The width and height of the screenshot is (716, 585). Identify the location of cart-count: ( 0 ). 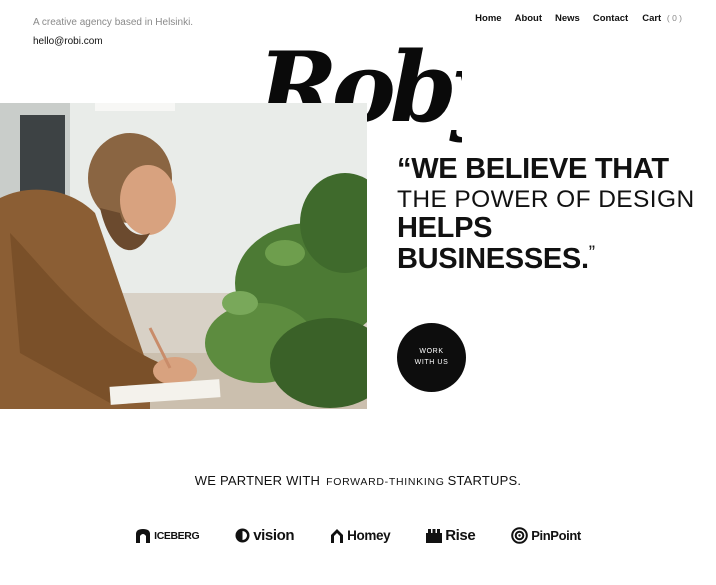
(674, 18).